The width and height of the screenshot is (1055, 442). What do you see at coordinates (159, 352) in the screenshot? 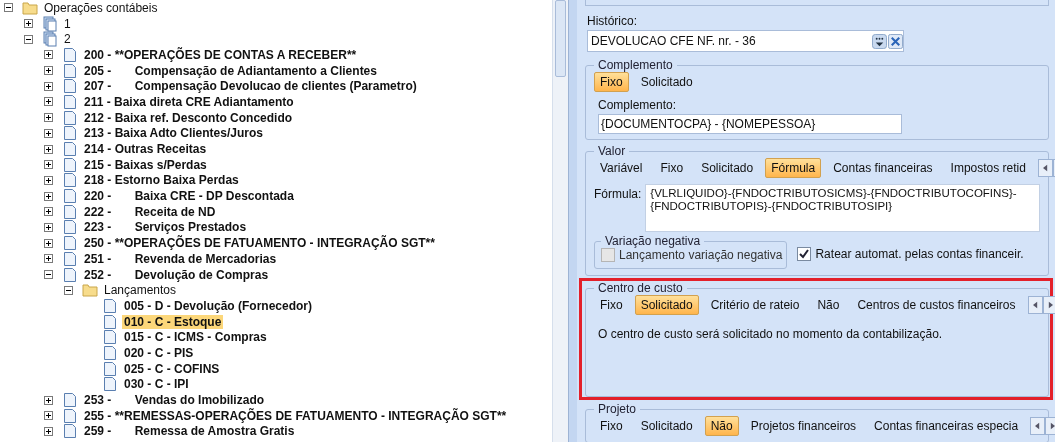
I see `tree-item: 020 - C - PIS` at bounding box center [159, 352].